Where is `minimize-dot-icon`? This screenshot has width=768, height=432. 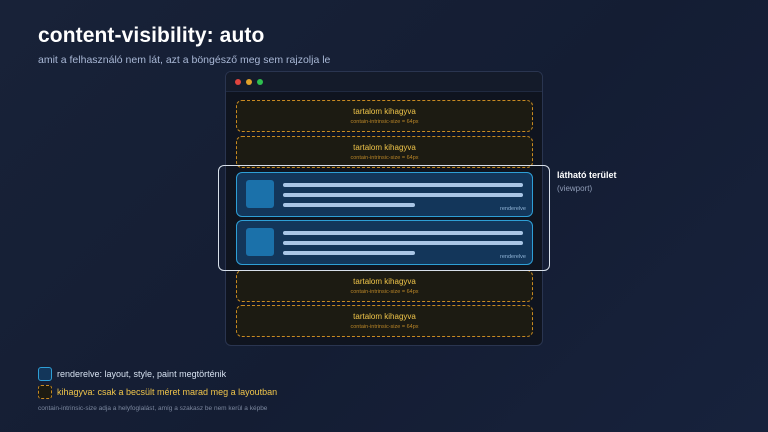
minimize-dot-icon is located at coordinates (249, 82).